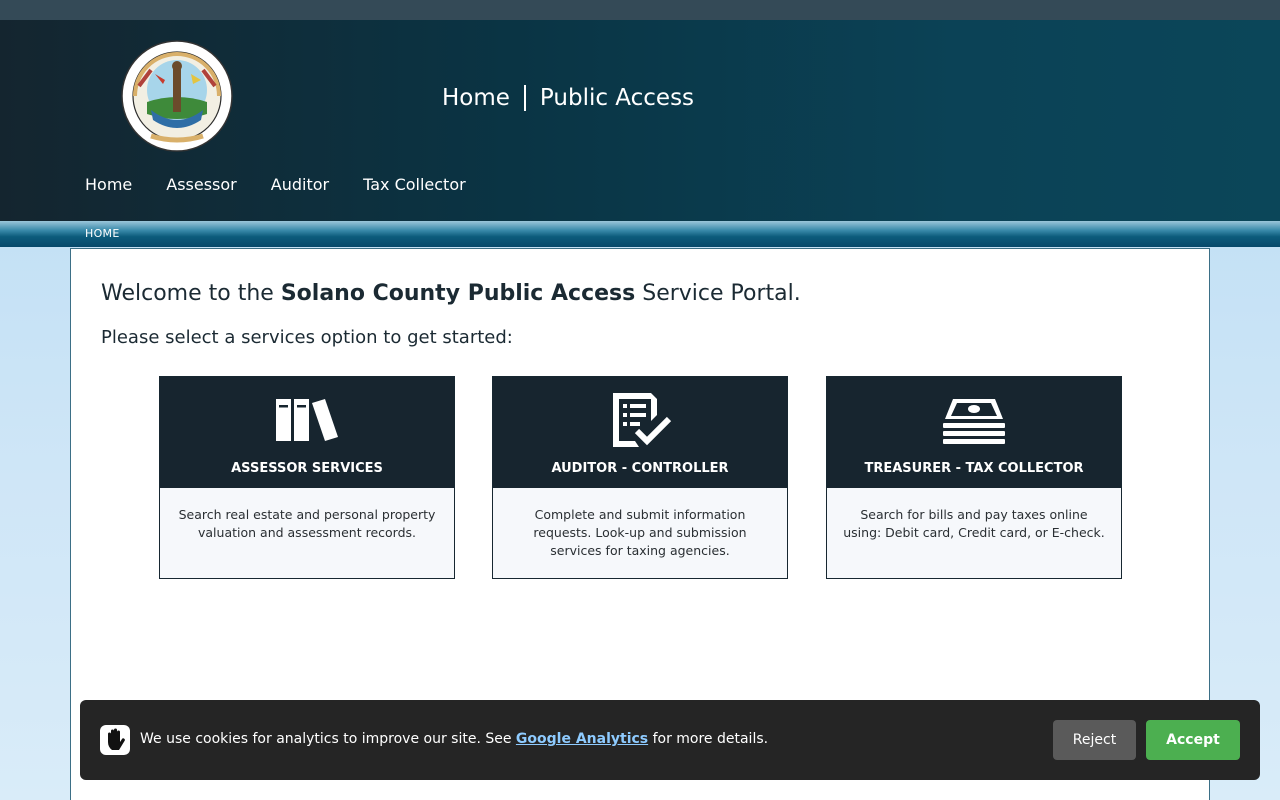  What do you see at coordinates (414, 184) in the screenshot?
I see `nav-item-tax-collector: Tax Collector` at bounding box center [414, 184].